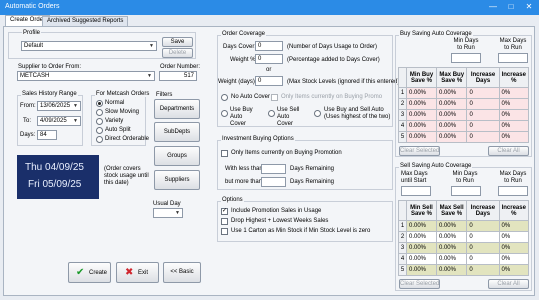 This screenshot has width=539, height=300. Describe the element at coordinates (59, 121) in the screenshot. I see `to-date-picker: 4/09/2025 ▼` at that location.